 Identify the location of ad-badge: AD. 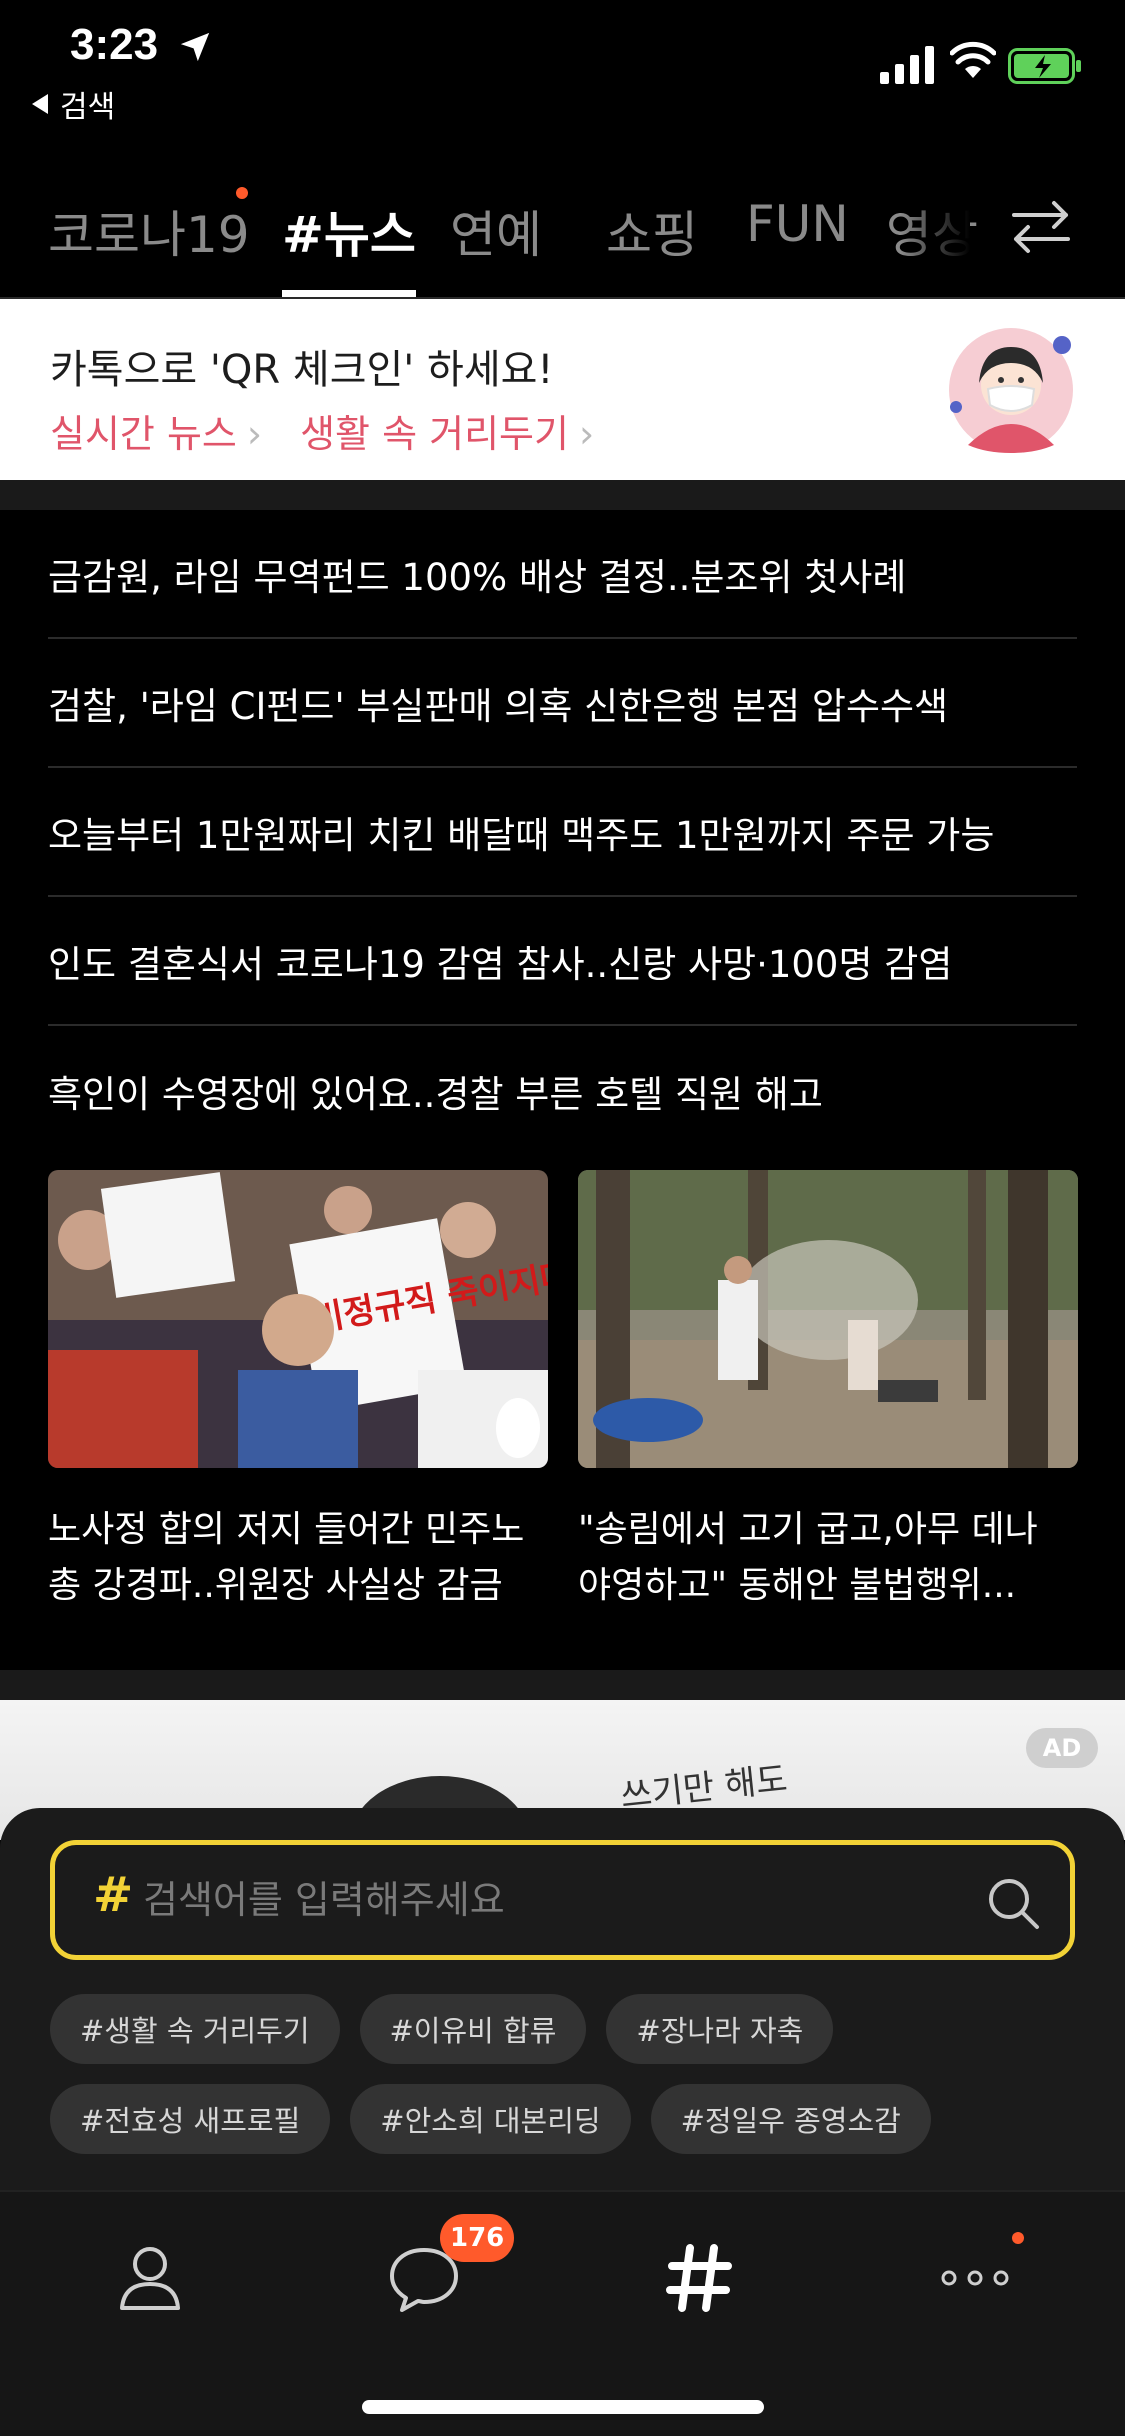
(1062, 1748).